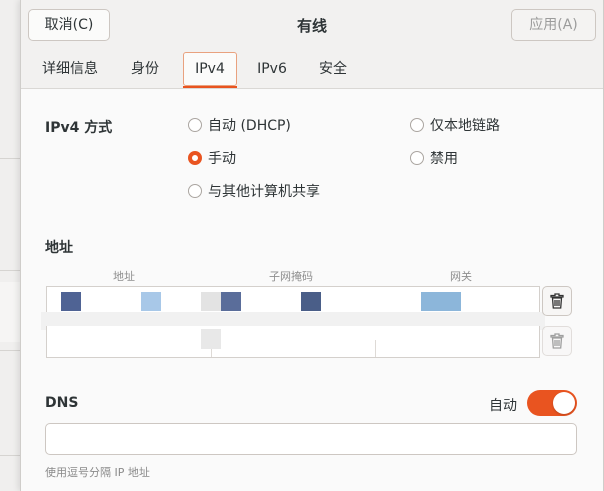 Image resolution: width=604 pixels, height=491 pixels. I want to click on radio-shared: 与其他计算机共享, so click(254, 191).